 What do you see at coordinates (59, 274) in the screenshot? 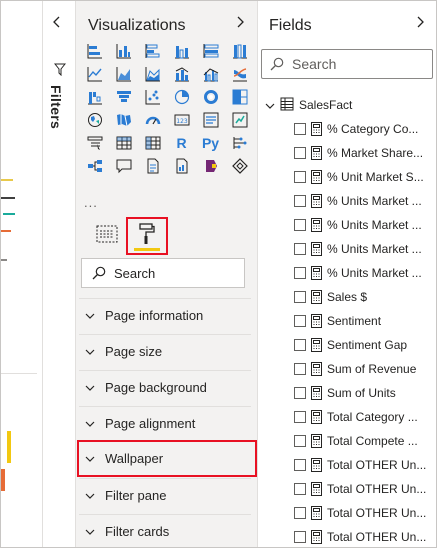
I see `filters-pane: Filters` at bounding box center [59, 274].